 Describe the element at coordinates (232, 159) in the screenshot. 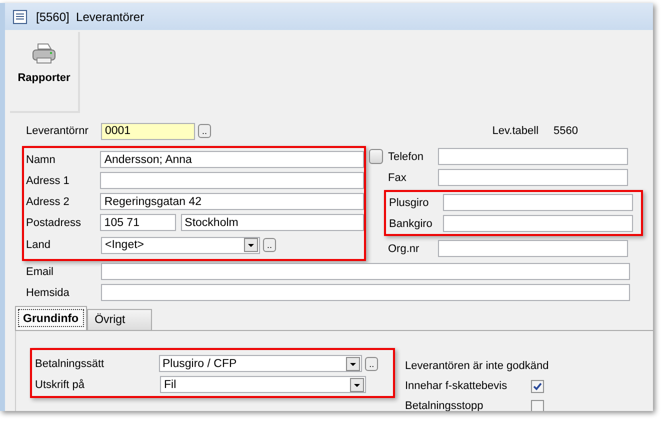

I see `text-field: Andersson; Anna` at that location.